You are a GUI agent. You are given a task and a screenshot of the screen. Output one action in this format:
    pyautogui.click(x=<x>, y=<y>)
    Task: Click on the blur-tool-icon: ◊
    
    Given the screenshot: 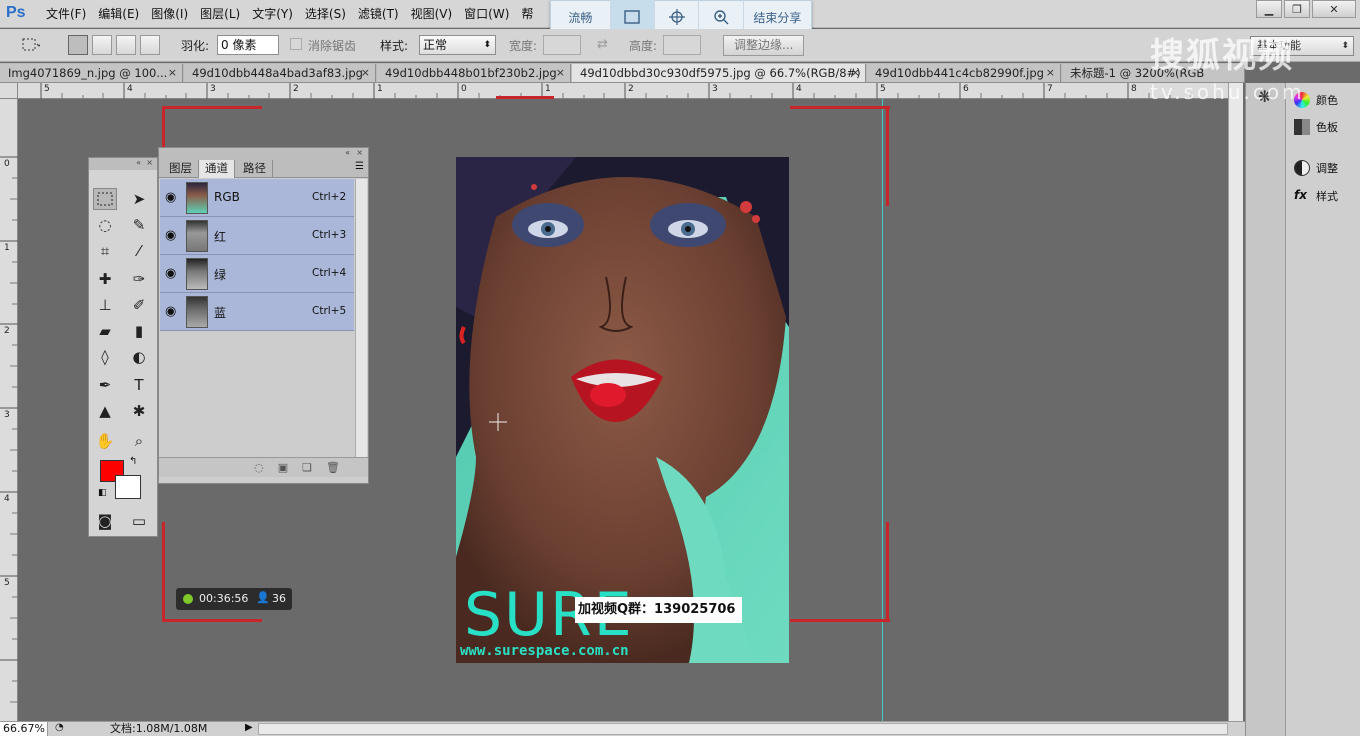 What is the action you would take?
    pyautogui.click(x=105, y=357)
    